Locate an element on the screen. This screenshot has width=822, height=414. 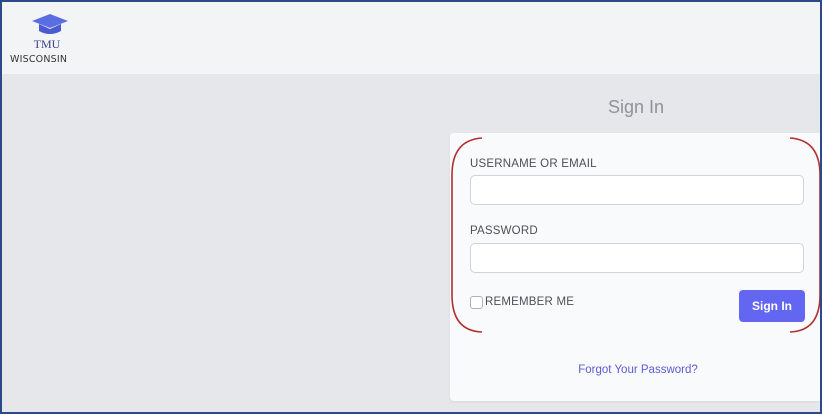
username-input is located at coordinates (637, 190).